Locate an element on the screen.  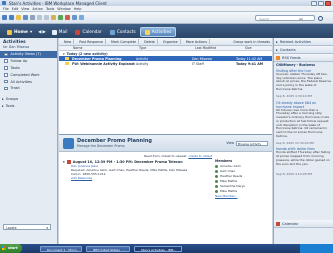
mark-complete-button: Mark Complete is located at coordinates (124, 41).